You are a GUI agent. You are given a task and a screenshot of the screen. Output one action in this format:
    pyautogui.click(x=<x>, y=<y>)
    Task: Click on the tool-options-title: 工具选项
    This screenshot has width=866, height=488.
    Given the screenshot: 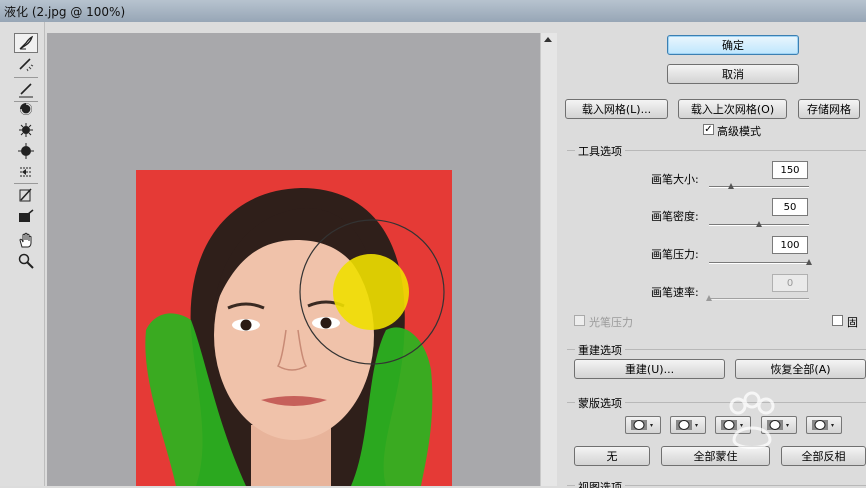 What is the action you would take?
    pyautogui.click(x=600, y=151)
    